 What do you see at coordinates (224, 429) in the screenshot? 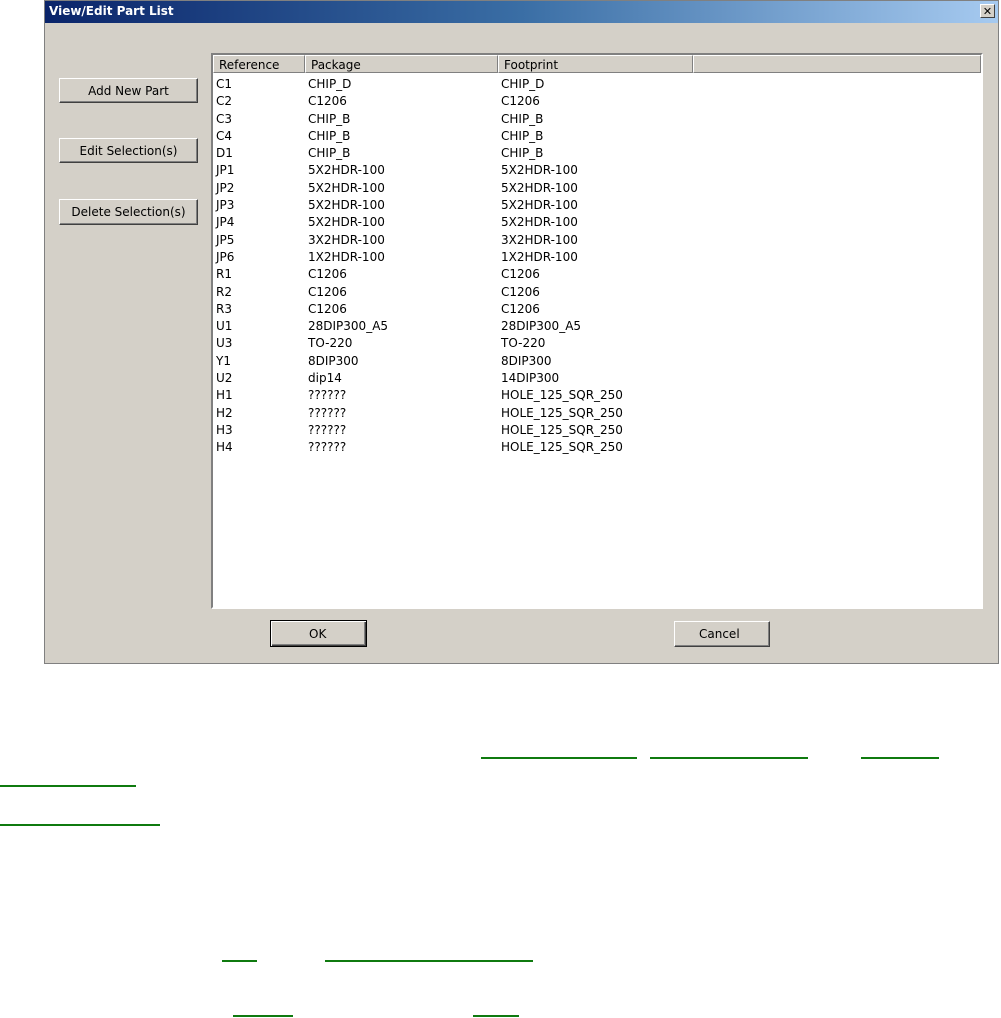
I see `cell-reference: H3` at bounding box center [224, 429].